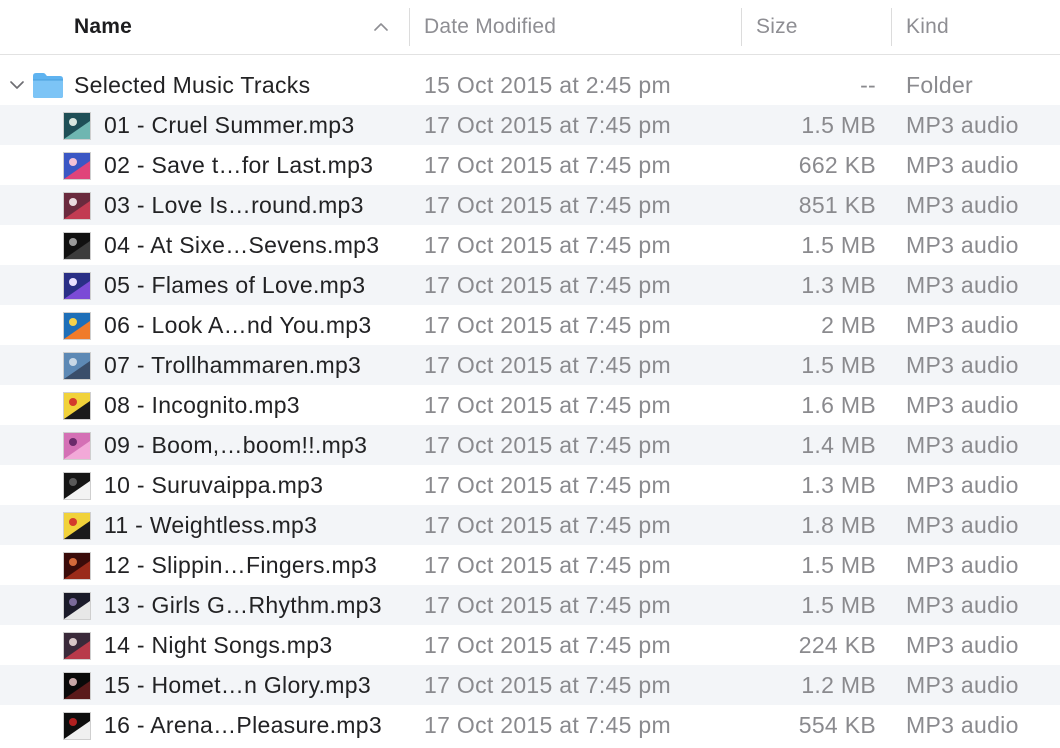 Image resolution: width=1060 pixels, height=748 pixels. Describe the element at coordinates (243, 725) in the screenshot. I see `file-name: 16 - Arena…Pleasure.mp3` at that location.